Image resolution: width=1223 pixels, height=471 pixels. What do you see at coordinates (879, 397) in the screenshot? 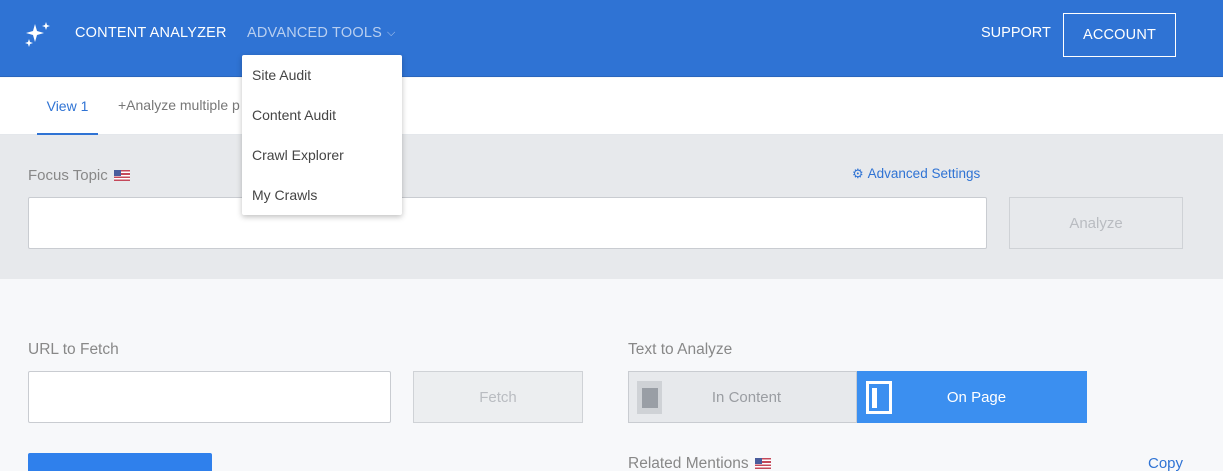
I see `on-page-icon` at bounding box center [879, 397].